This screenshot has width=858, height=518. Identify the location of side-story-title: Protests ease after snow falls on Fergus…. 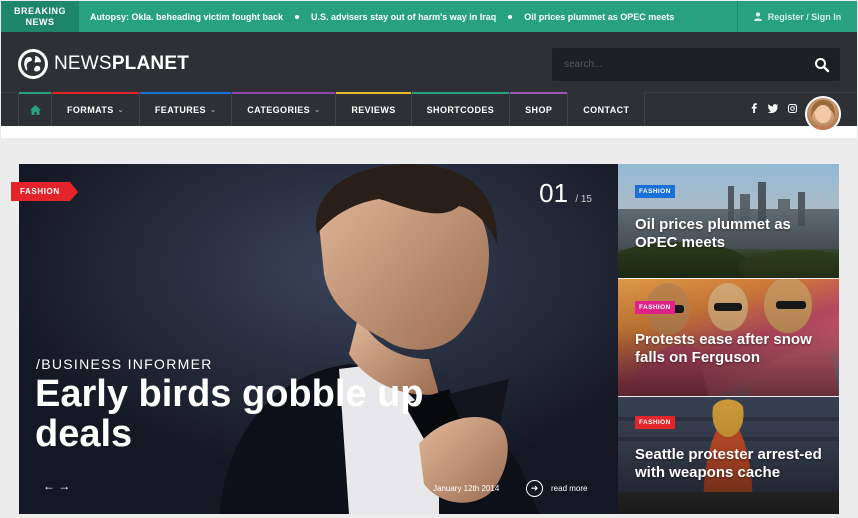
(735, 349).